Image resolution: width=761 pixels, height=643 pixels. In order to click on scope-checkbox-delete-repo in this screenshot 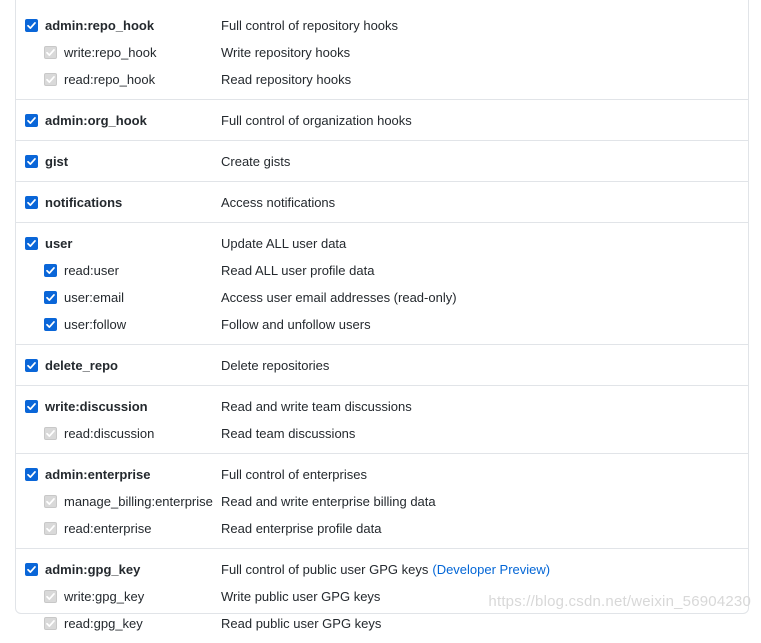, I will do `click(31, 365)`.